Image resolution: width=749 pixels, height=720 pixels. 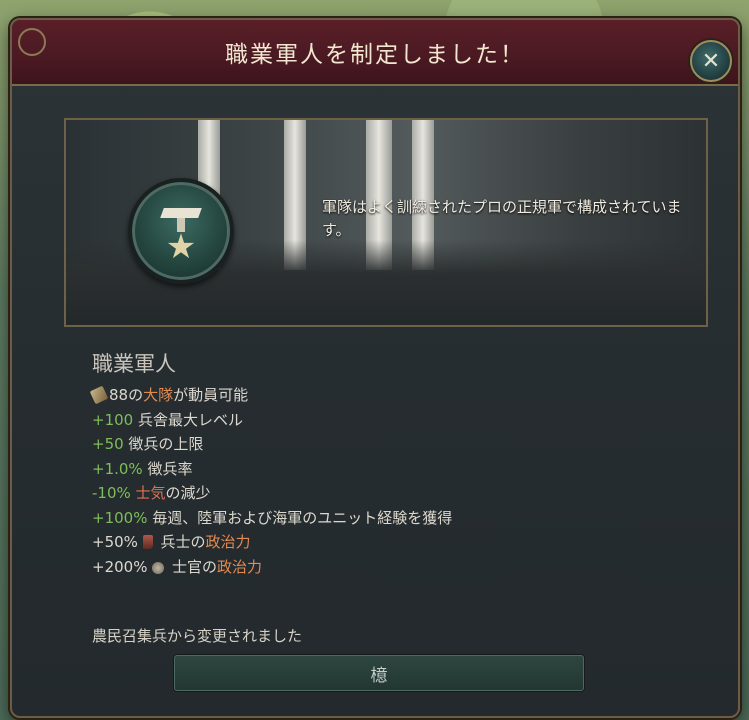 I want to click on medal-bar-icon, so click(x=181, y=213).